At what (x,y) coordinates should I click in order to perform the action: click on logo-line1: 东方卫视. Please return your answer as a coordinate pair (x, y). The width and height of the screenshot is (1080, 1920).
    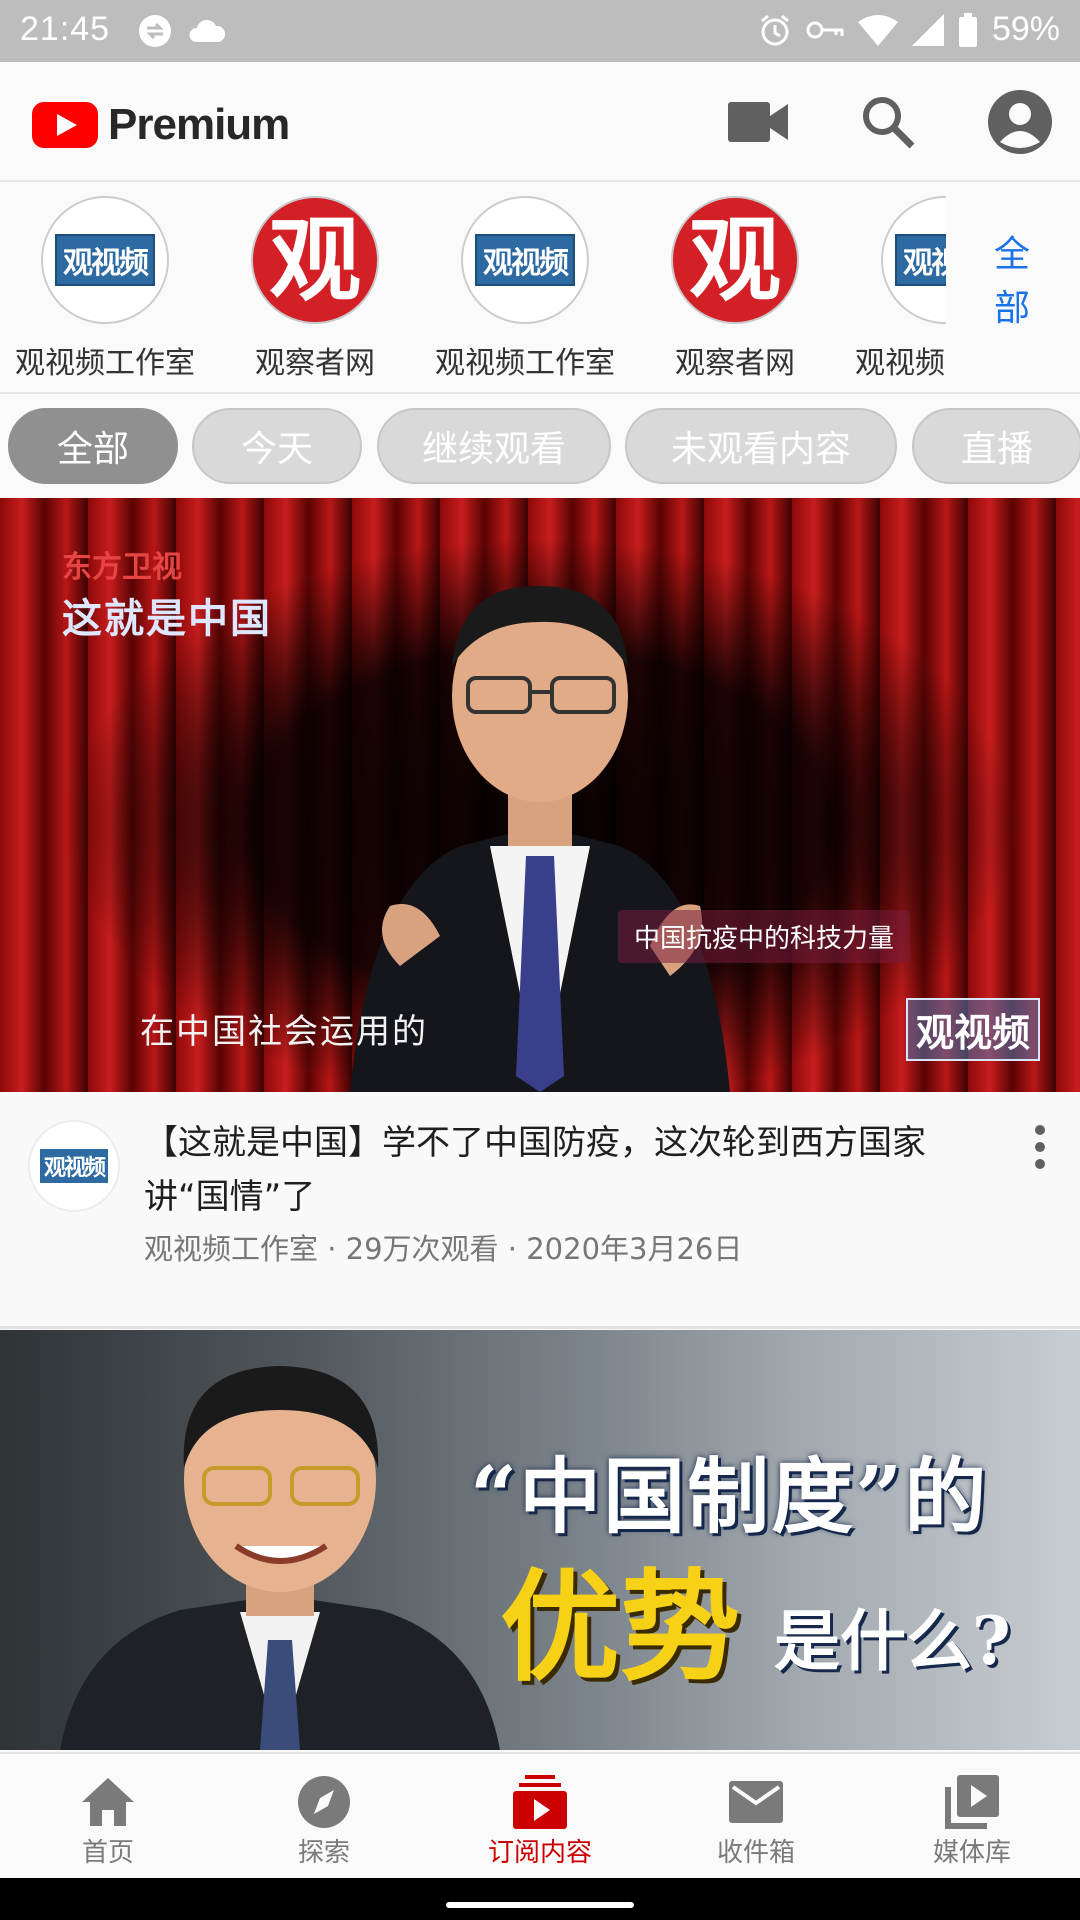
    Looking at the image, I should click on (122, 567).